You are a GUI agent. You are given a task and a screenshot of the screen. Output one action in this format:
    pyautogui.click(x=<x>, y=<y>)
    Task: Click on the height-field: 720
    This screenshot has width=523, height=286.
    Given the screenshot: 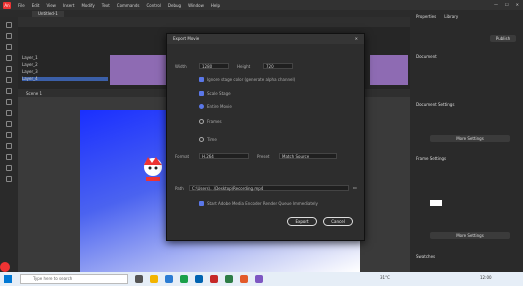 What is the action you would take?
    pyautogui.click(x=278, y=66)
    